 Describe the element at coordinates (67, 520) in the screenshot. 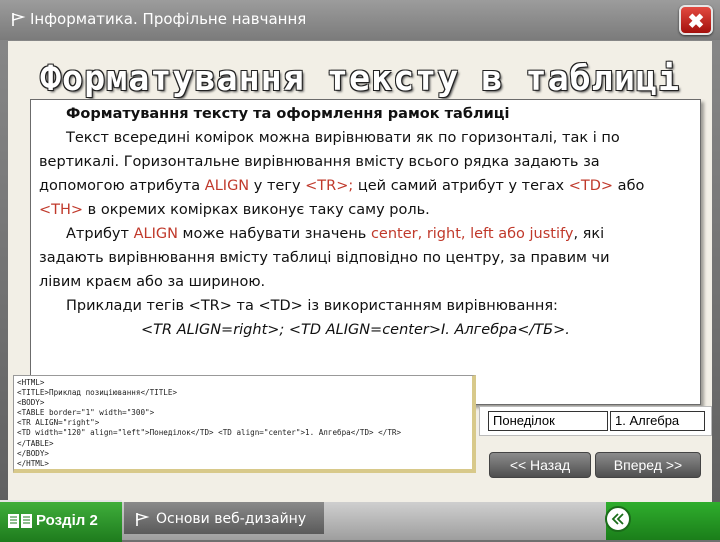

I see `section-label: Розділ 2` at that location.